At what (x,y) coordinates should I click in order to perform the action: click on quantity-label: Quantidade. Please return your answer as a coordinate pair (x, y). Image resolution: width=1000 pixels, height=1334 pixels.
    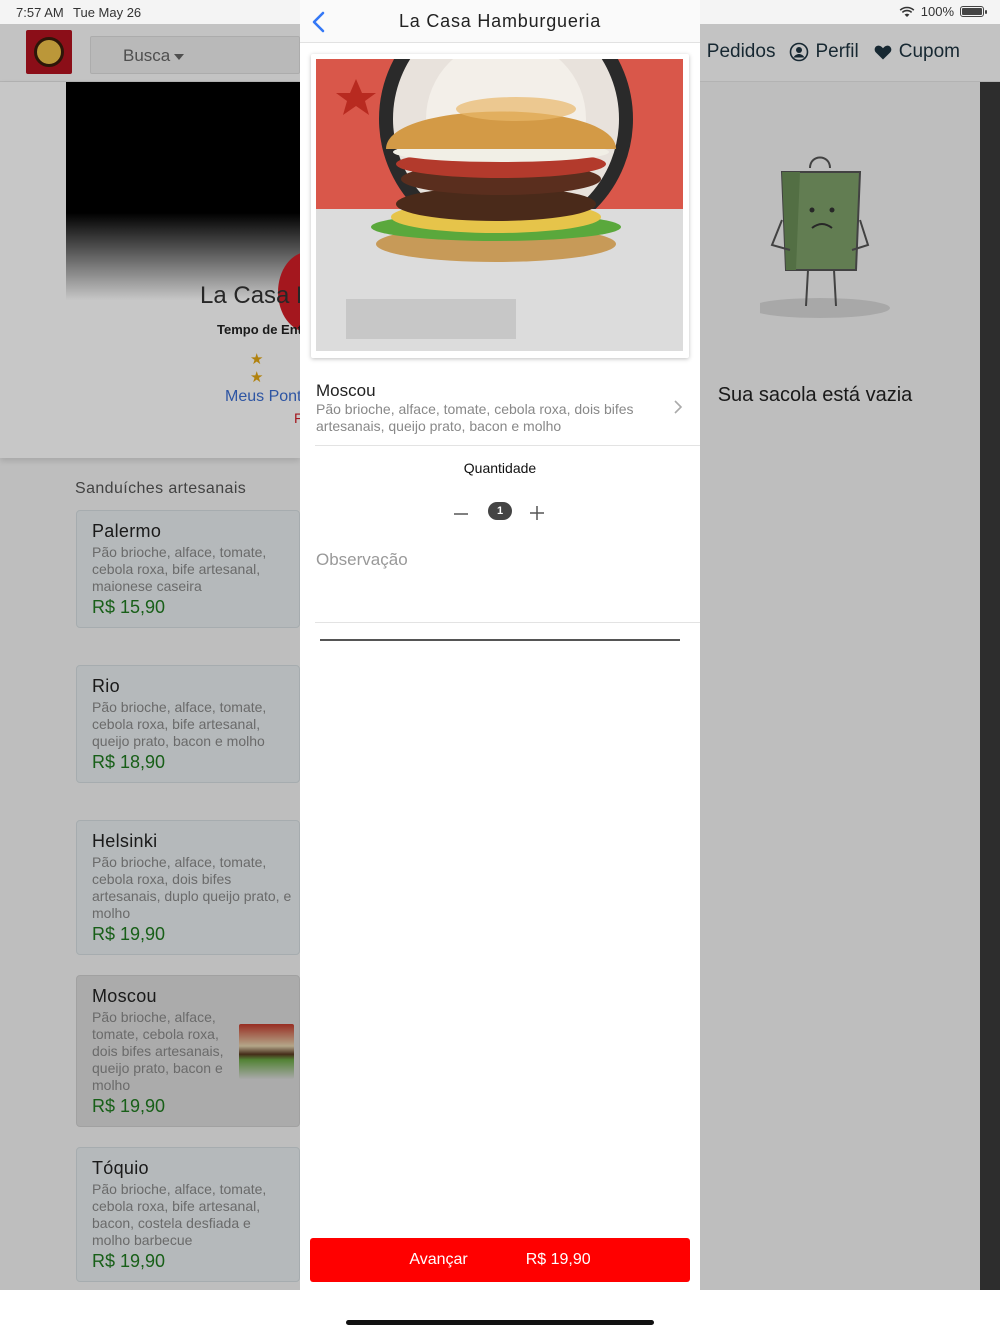
    Looking at the image, I should click on (500, 468).